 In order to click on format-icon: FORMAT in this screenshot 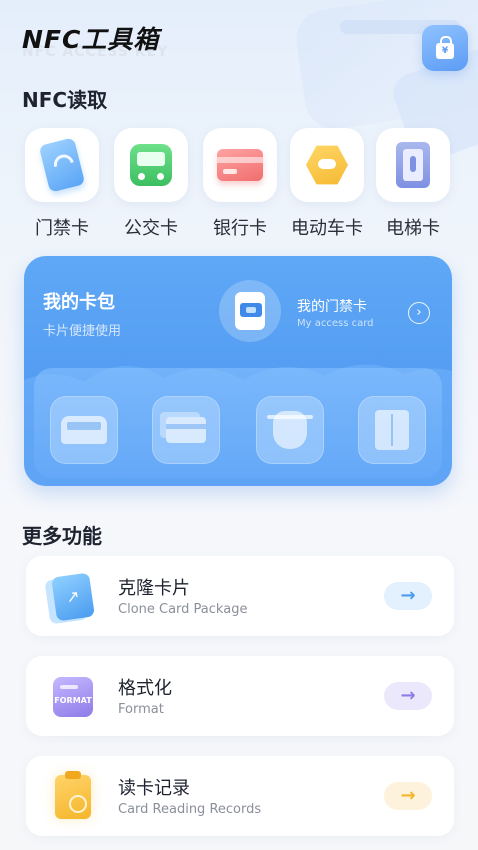, I will do `click(73, 697)`.